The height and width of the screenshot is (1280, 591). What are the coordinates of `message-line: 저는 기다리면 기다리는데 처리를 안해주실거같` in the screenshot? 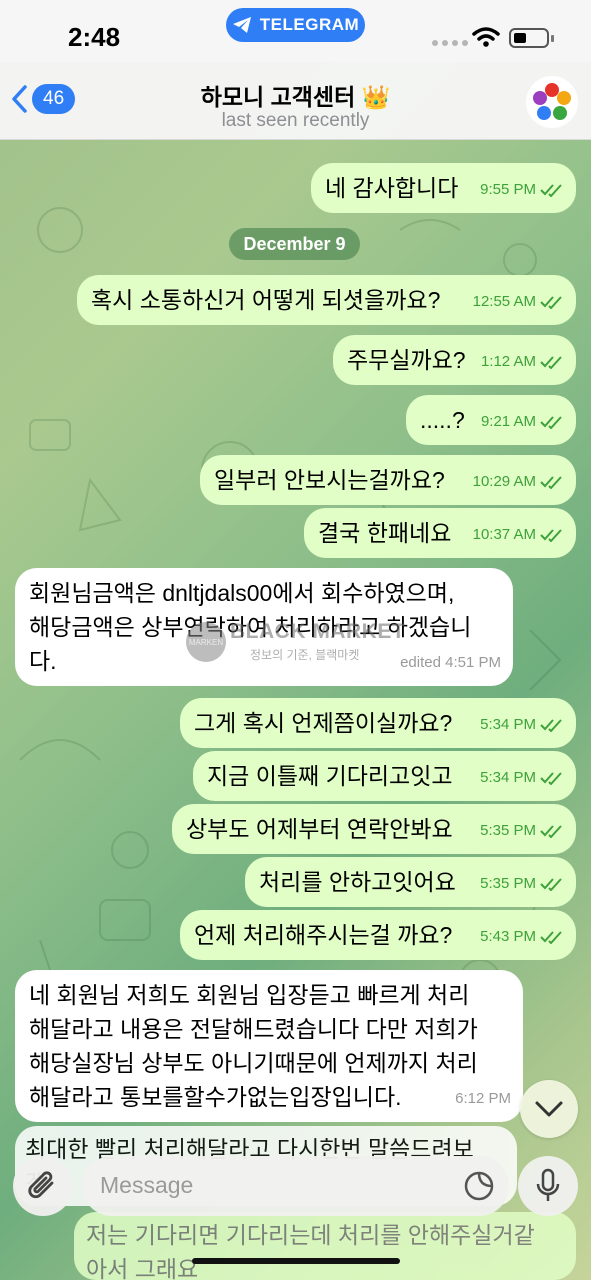 It's located at (310, 1235).